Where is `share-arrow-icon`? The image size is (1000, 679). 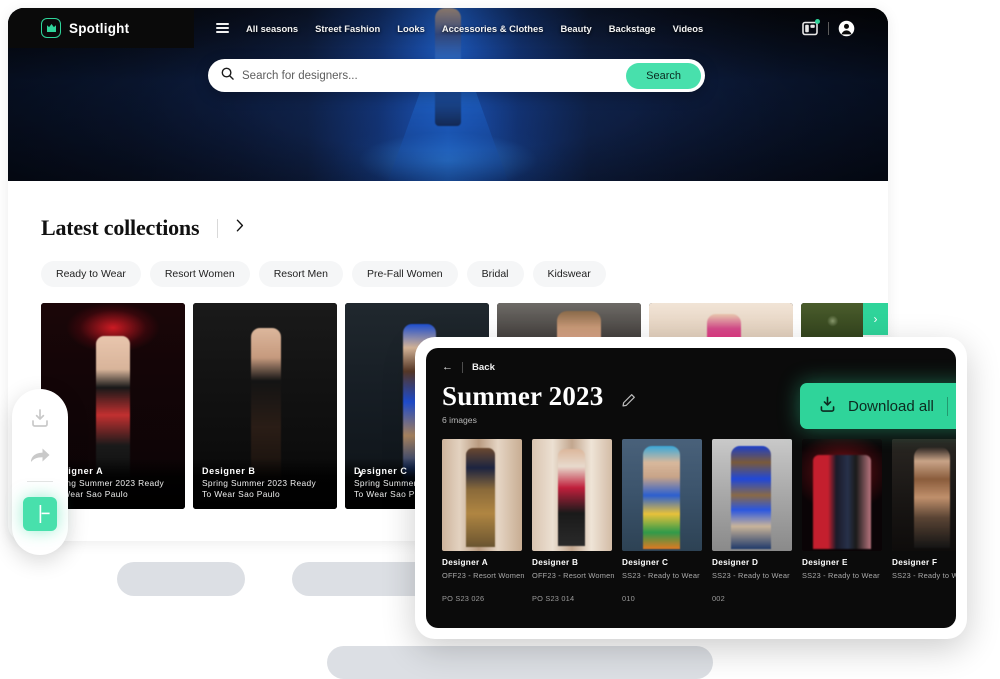
share-arrow-icon is located at coordinates (40, 455).